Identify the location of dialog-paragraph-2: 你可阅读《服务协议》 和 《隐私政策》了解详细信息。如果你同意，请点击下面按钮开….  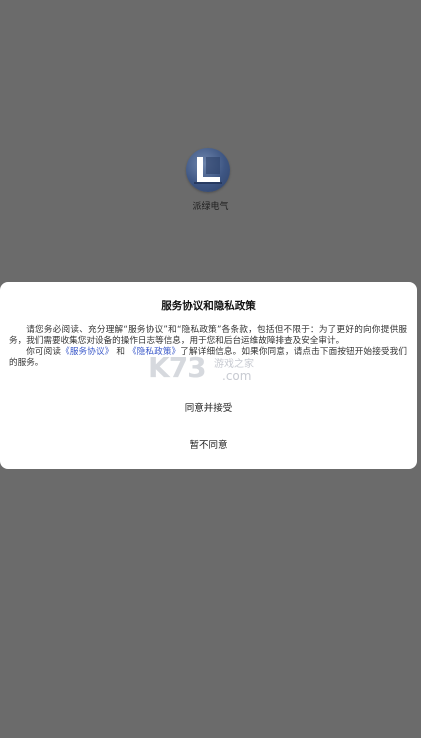
(208, 358).